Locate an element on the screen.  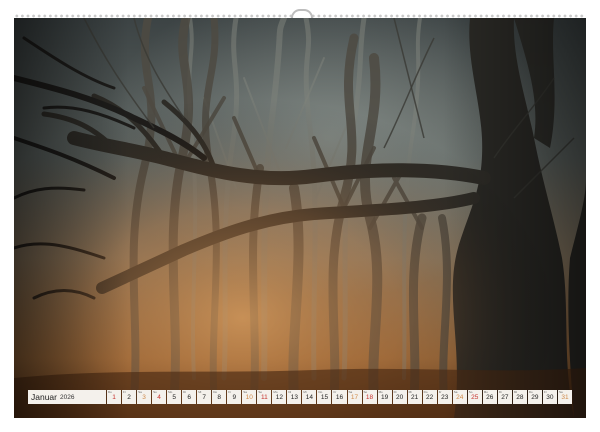
day-cell: Di 13 is located at coordinates (294, 397).